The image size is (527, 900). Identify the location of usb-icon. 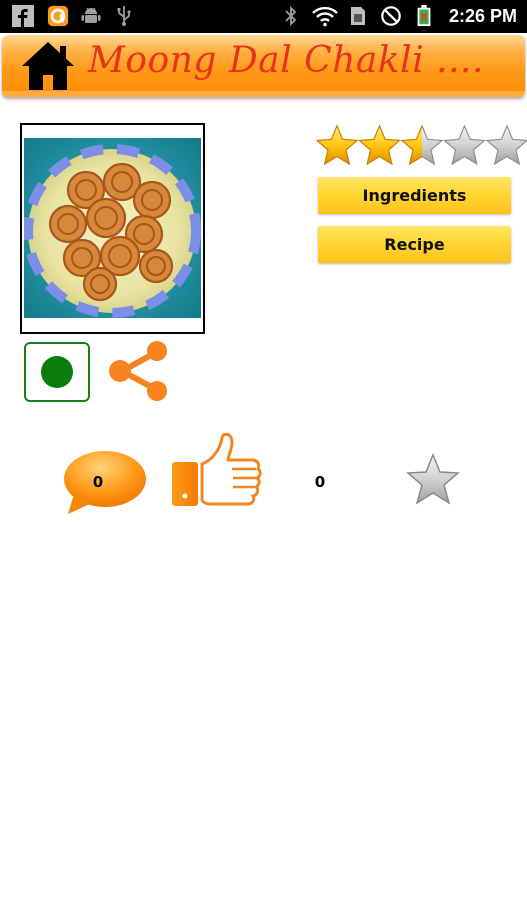
(124, 16).